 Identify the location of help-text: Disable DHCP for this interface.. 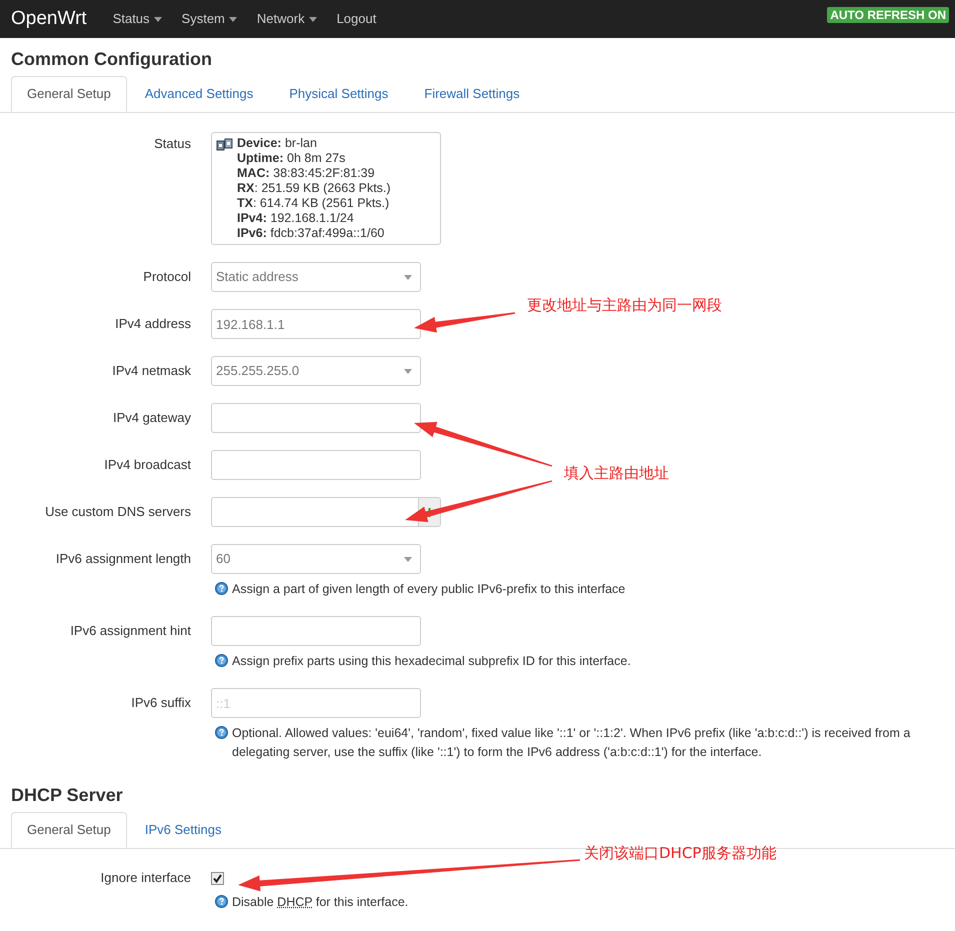
(320, 902).